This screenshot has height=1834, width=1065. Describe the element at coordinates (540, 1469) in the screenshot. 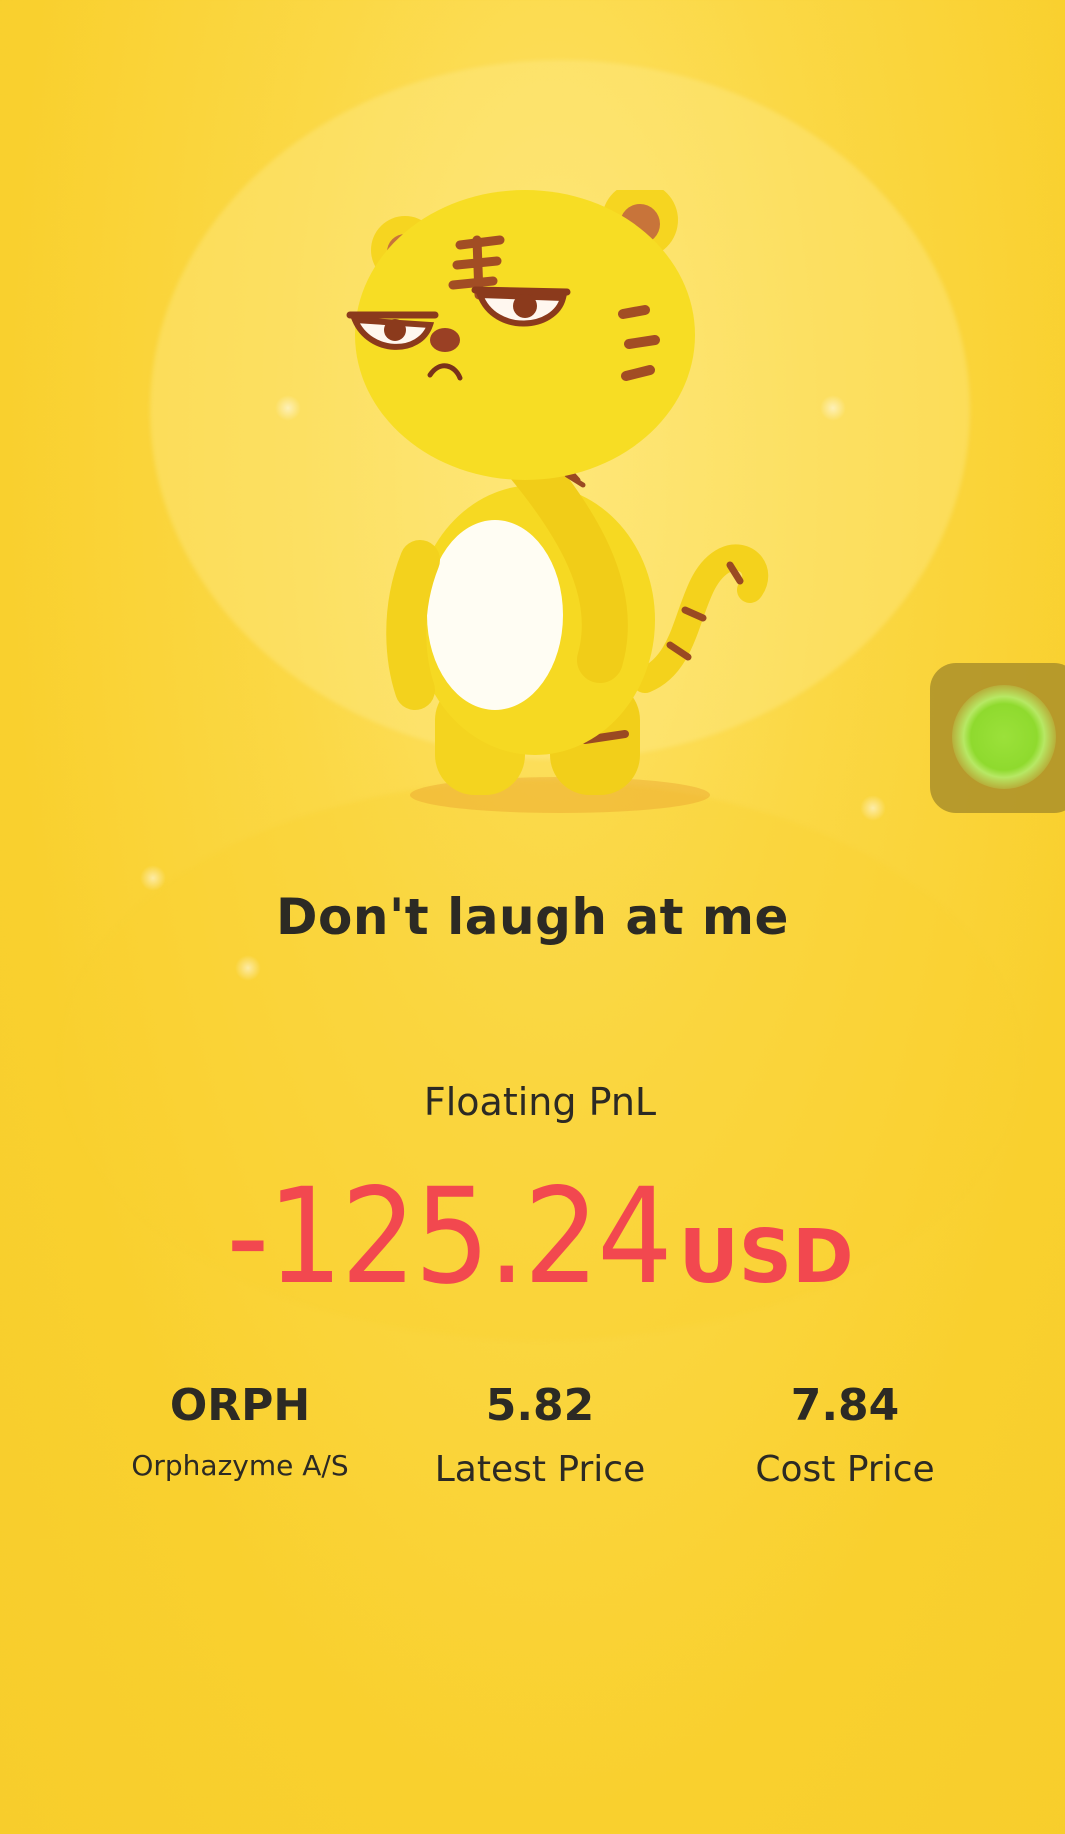

I see `latest-price-label: Latest Price` at that location.